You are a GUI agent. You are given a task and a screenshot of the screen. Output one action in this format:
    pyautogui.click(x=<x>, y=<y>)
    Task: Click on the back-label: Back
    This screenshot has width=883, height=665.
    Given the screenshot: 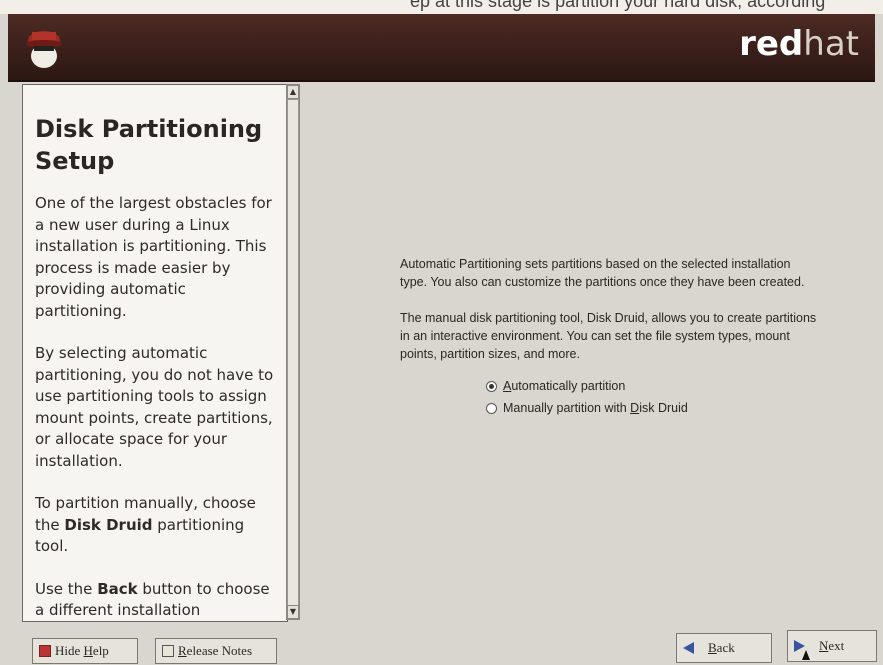 What is the action you would take?
    pyautogui.click(x=721, y=648)
    